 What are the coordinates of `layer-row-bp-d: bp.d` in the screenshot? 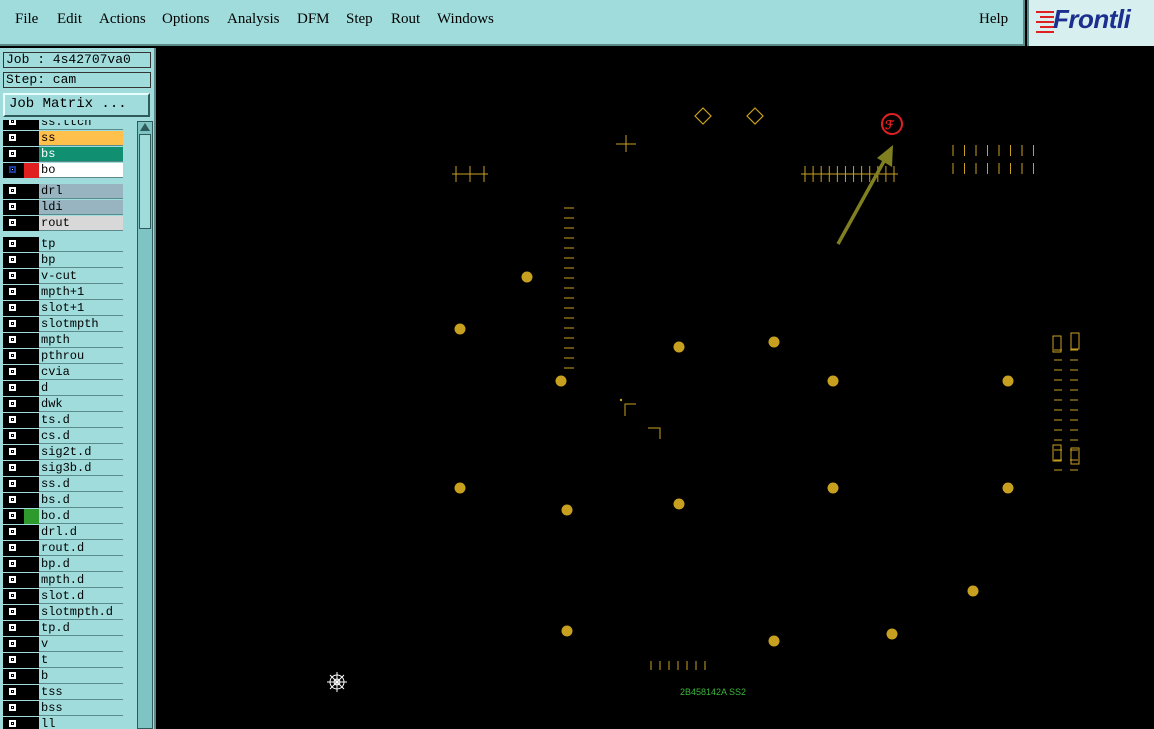 It's located at (64, 564).